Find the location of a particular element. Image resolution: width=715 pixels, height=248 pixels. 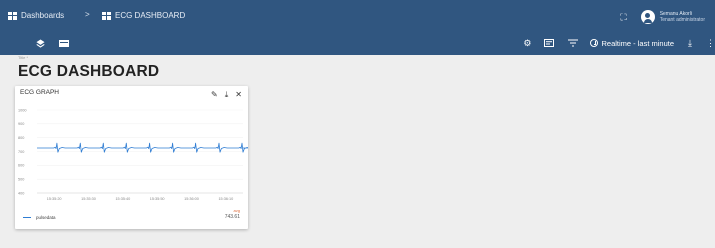

title-field-label: Title * is located at coordinates (23, 57).